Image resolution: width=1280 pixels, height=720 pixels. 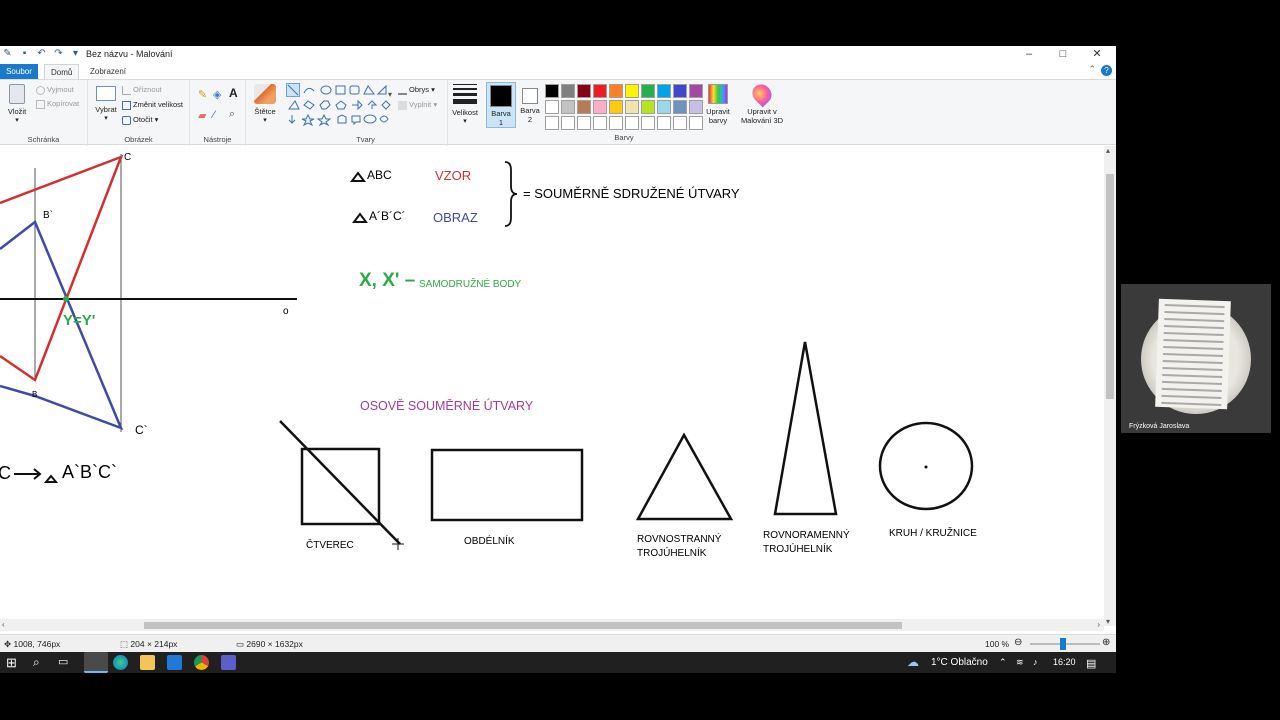 What do you see at coordinates (140, 120) in the screenshot?
I see `rotate-button: Otočit ▾` at bounding box center [140, 120].